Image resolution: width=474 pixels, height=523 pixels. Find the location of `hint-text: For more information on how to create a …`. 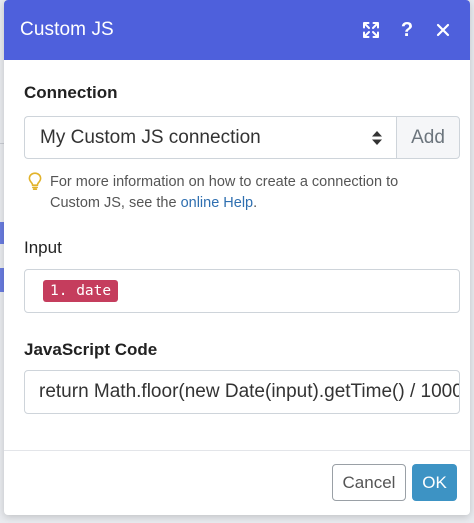

hint-text: For more information on how to create a … is located at coordinates (249, 193).